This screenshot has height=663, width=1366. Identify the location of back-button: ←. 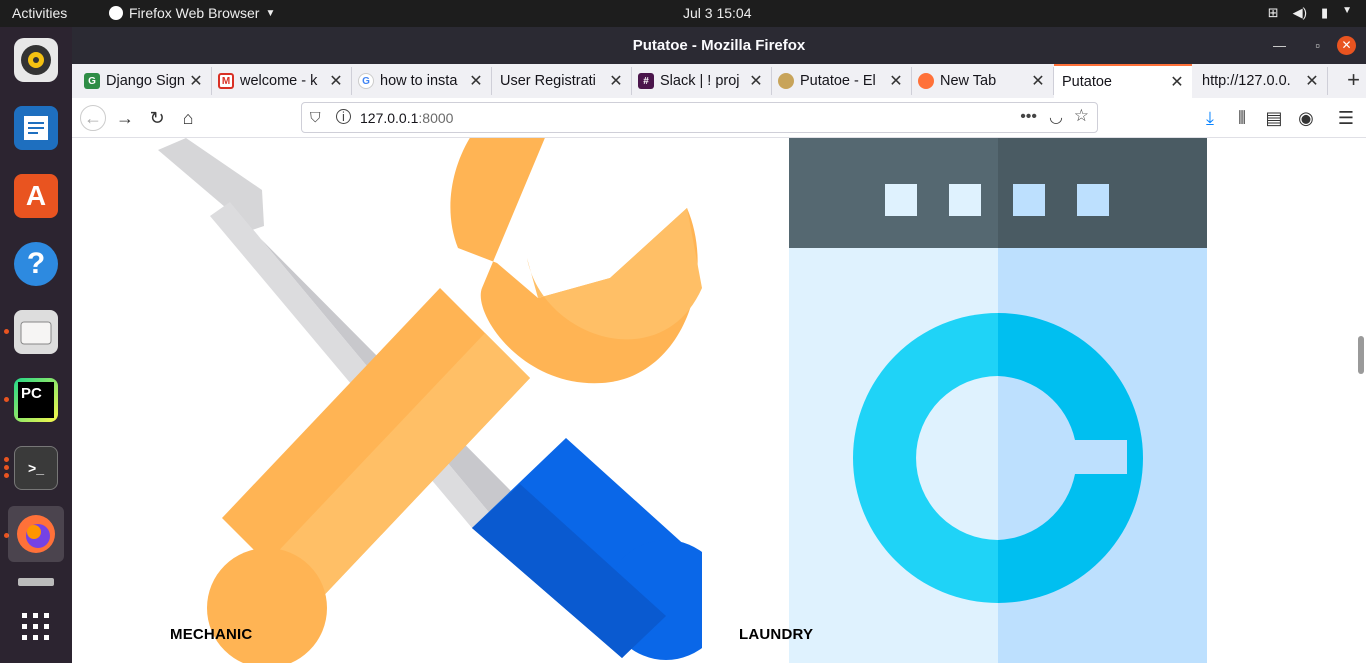
(93, 118).